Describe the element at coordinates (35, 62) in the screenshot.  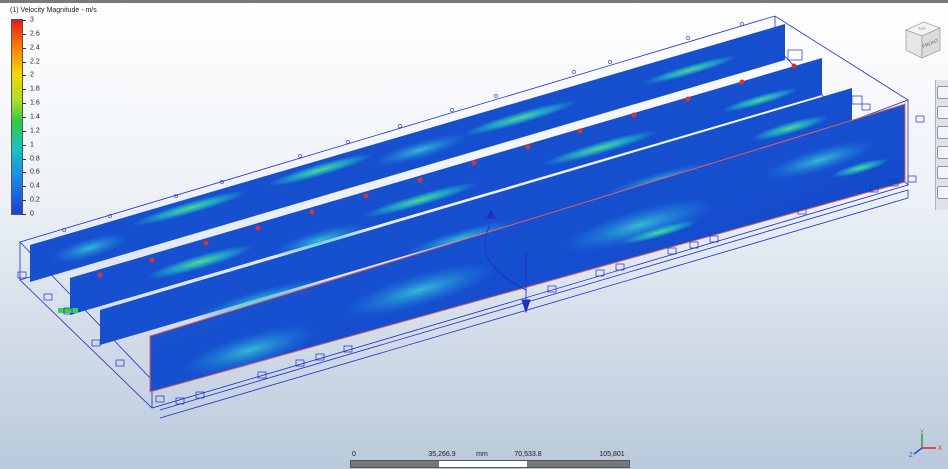
I see `legend-tick-label: 2.2` at that location.